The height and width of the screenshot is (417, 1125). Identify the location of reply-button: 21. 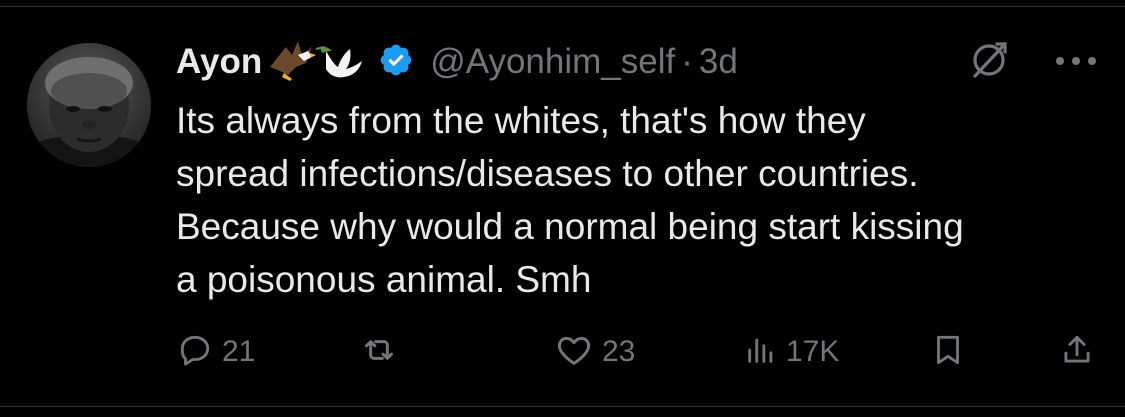
(215, 352).